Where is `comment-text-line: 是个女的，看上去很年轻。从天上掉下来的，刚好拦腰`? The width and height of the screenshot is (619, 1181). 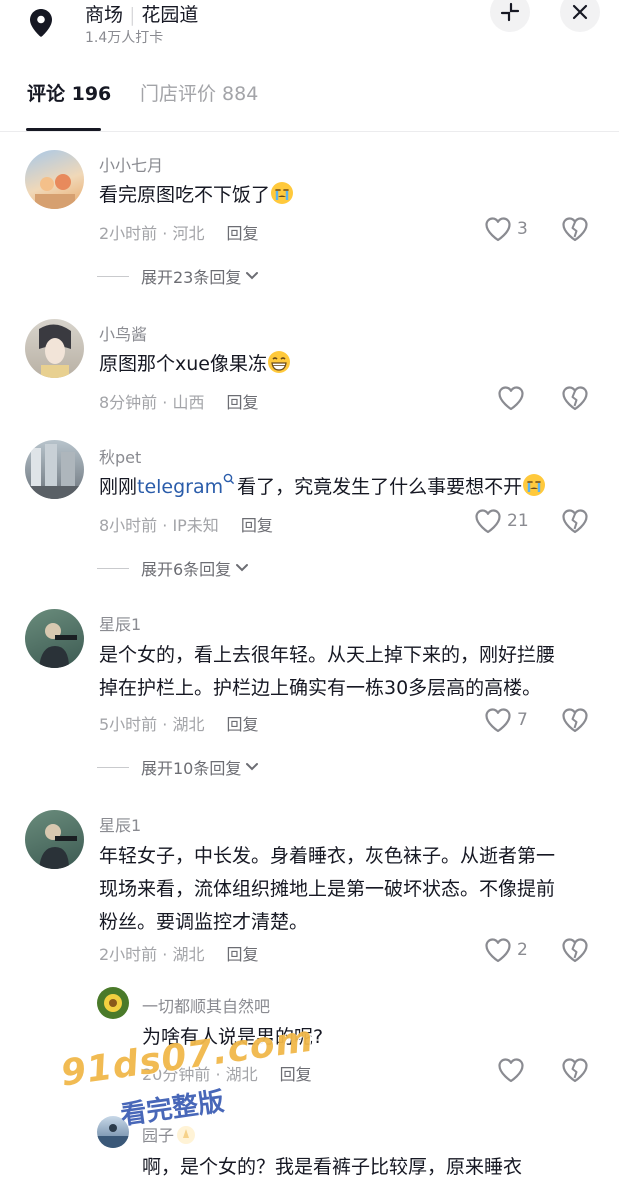 comment-text-line: 是个女的，看上去很年轻。从天上掉下来的，刚好拦腰 is located at coordinates (327, 655).